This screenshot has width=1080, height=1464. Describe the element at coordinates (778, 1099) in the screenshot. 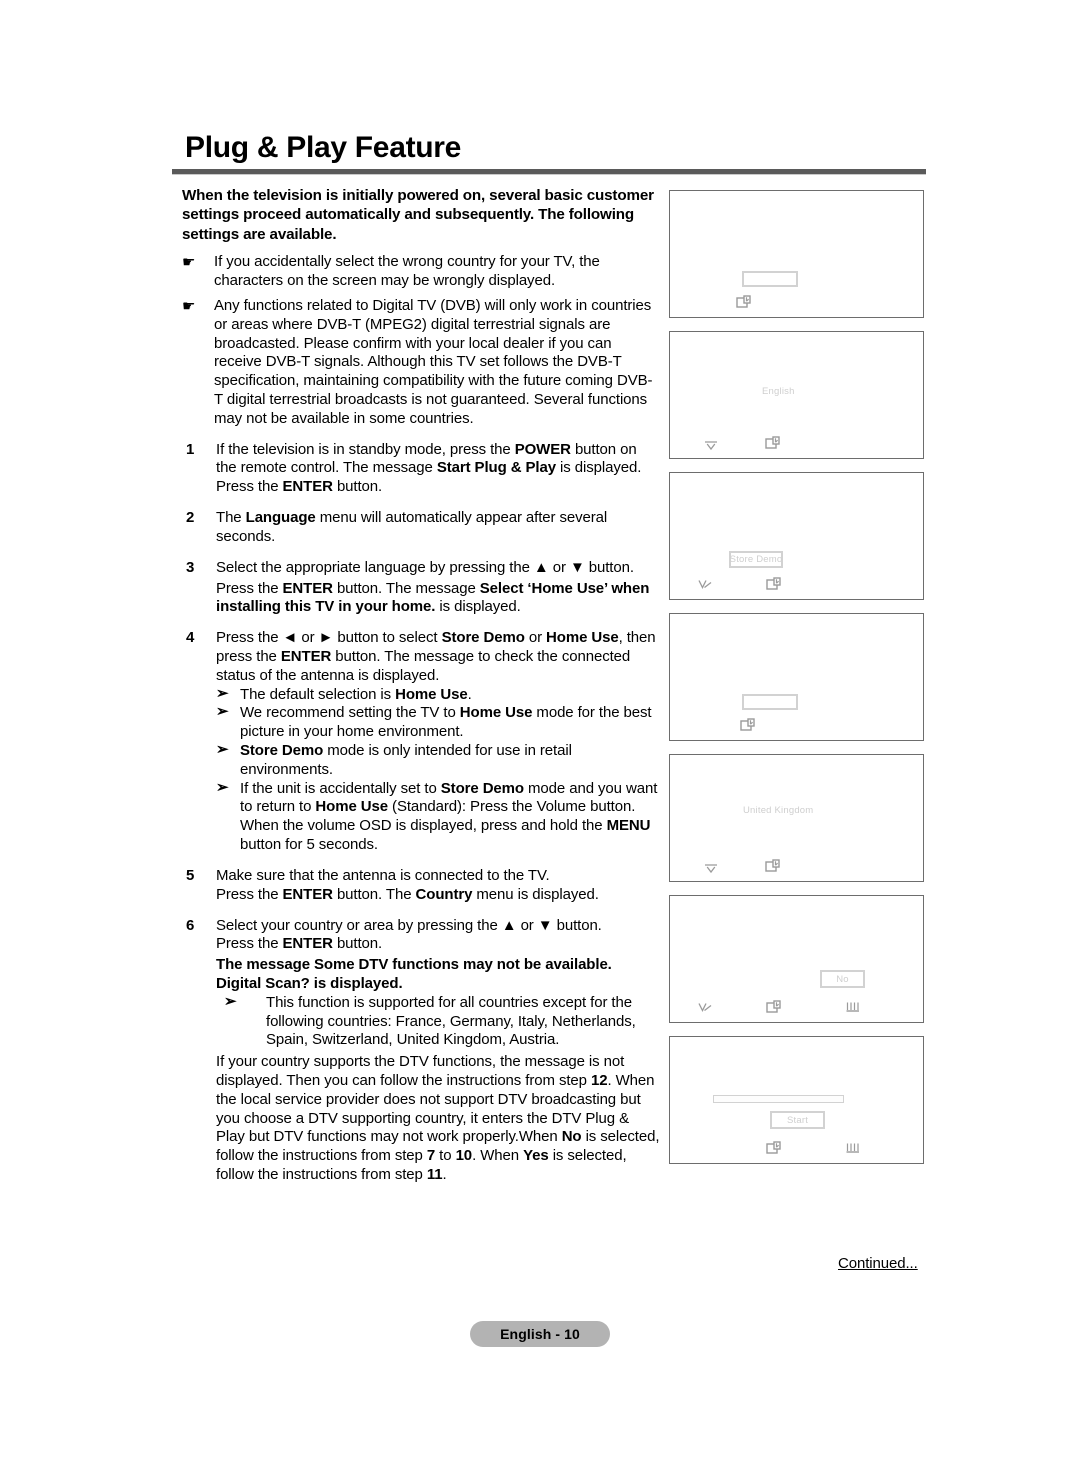

I see `progress-bar` at that location.